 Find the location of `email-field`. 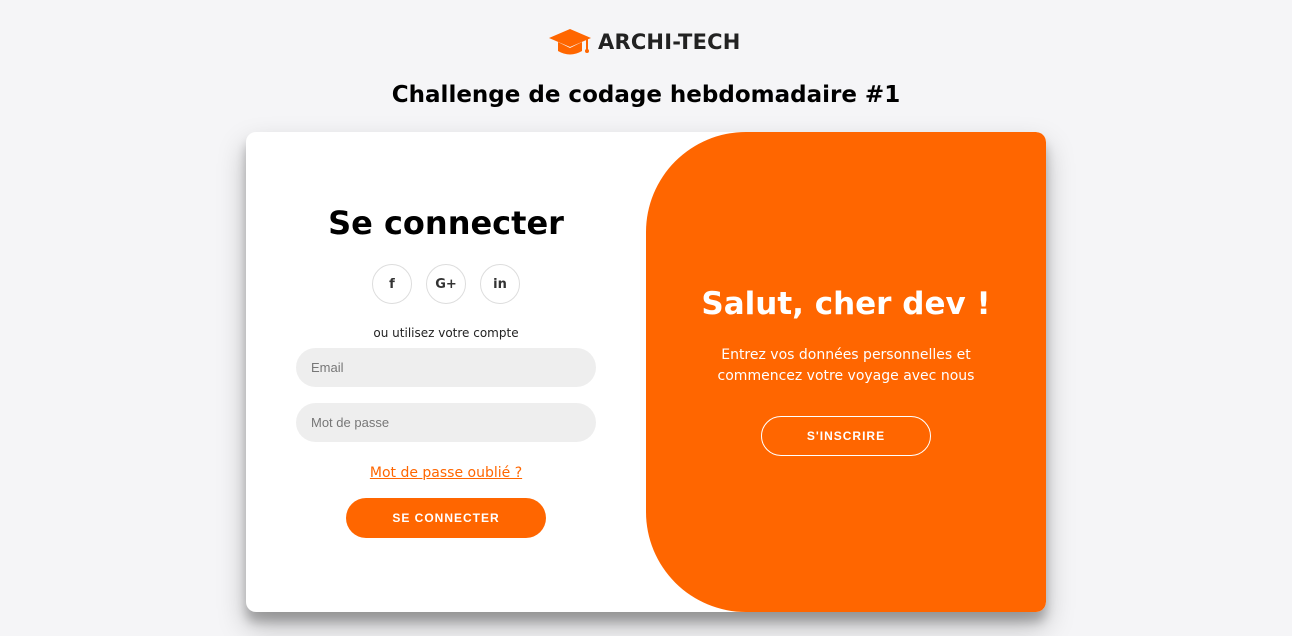

email-field is located at coordinates (446, 367).